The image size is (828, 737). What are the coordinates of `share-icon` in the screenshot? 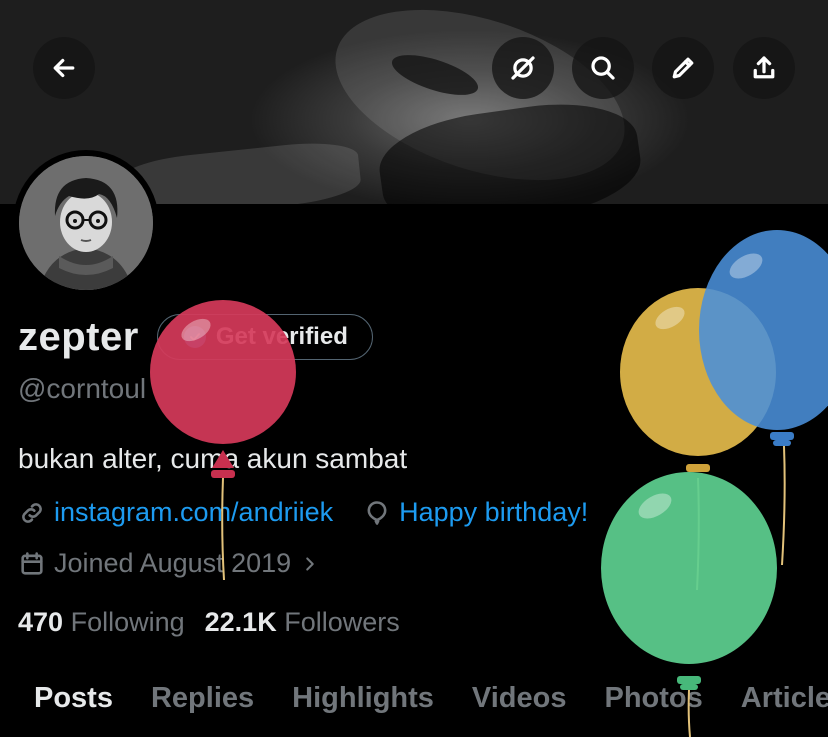 It's located at (764, 67).